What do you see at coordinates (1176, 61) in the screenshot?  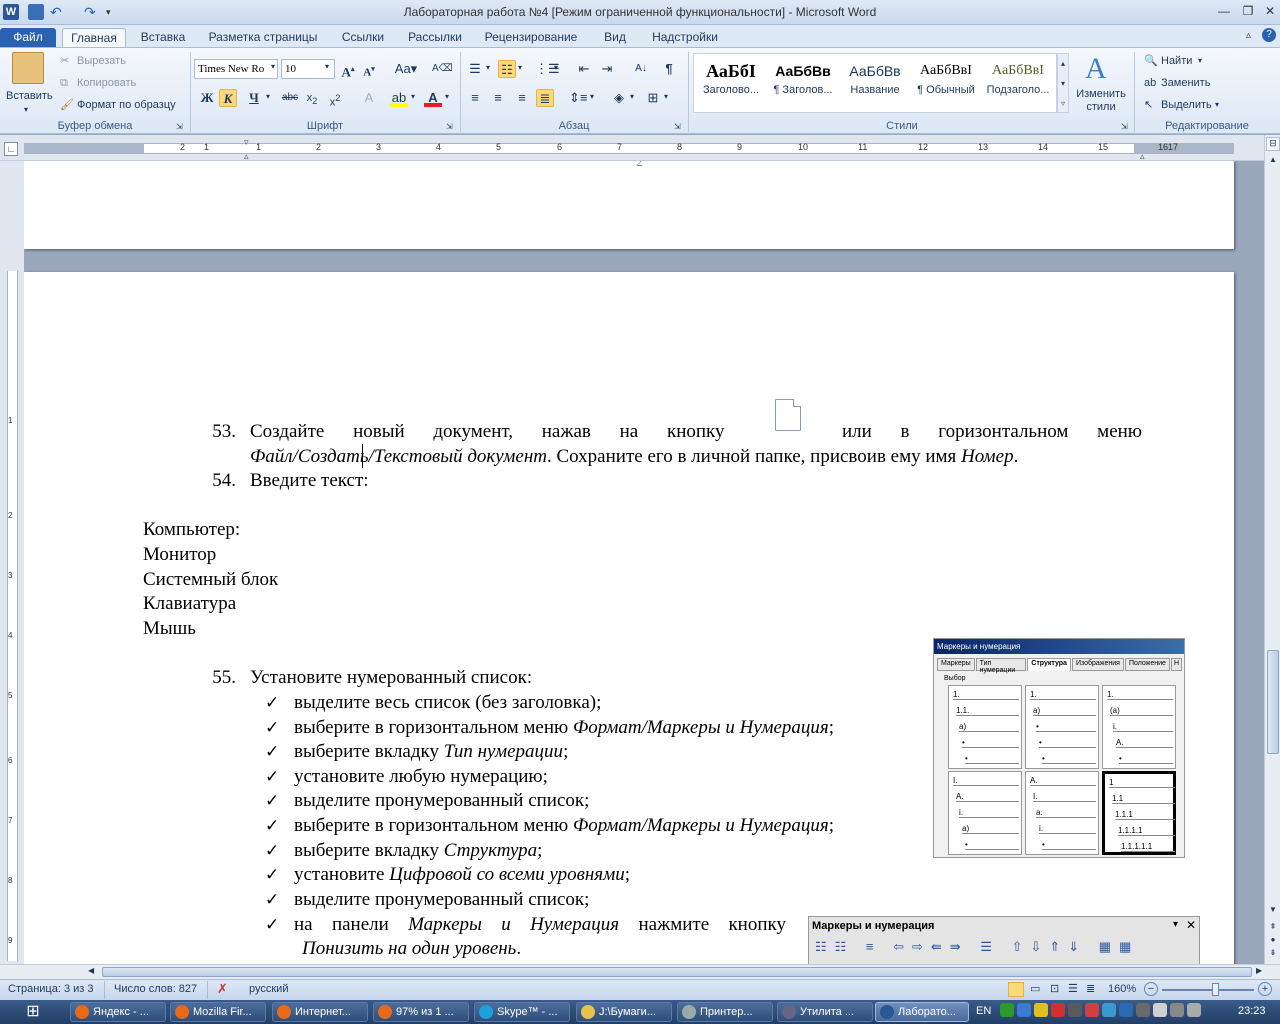 I see `find-button: Найти` at bounding box center [1176, 61].